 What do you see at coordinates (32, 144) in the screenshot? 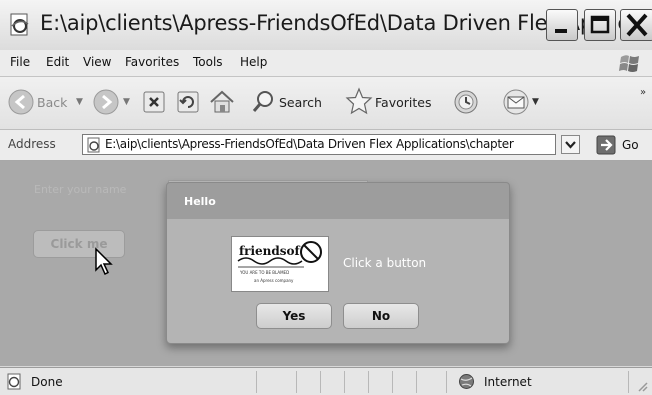
I see `address-label: Address` at bounding box center [32, 144].